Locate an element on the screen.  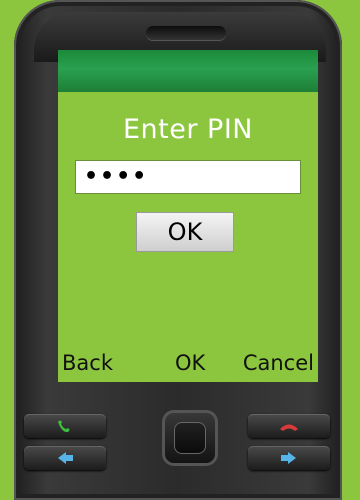
call-key is located at coordinates (65, 426).